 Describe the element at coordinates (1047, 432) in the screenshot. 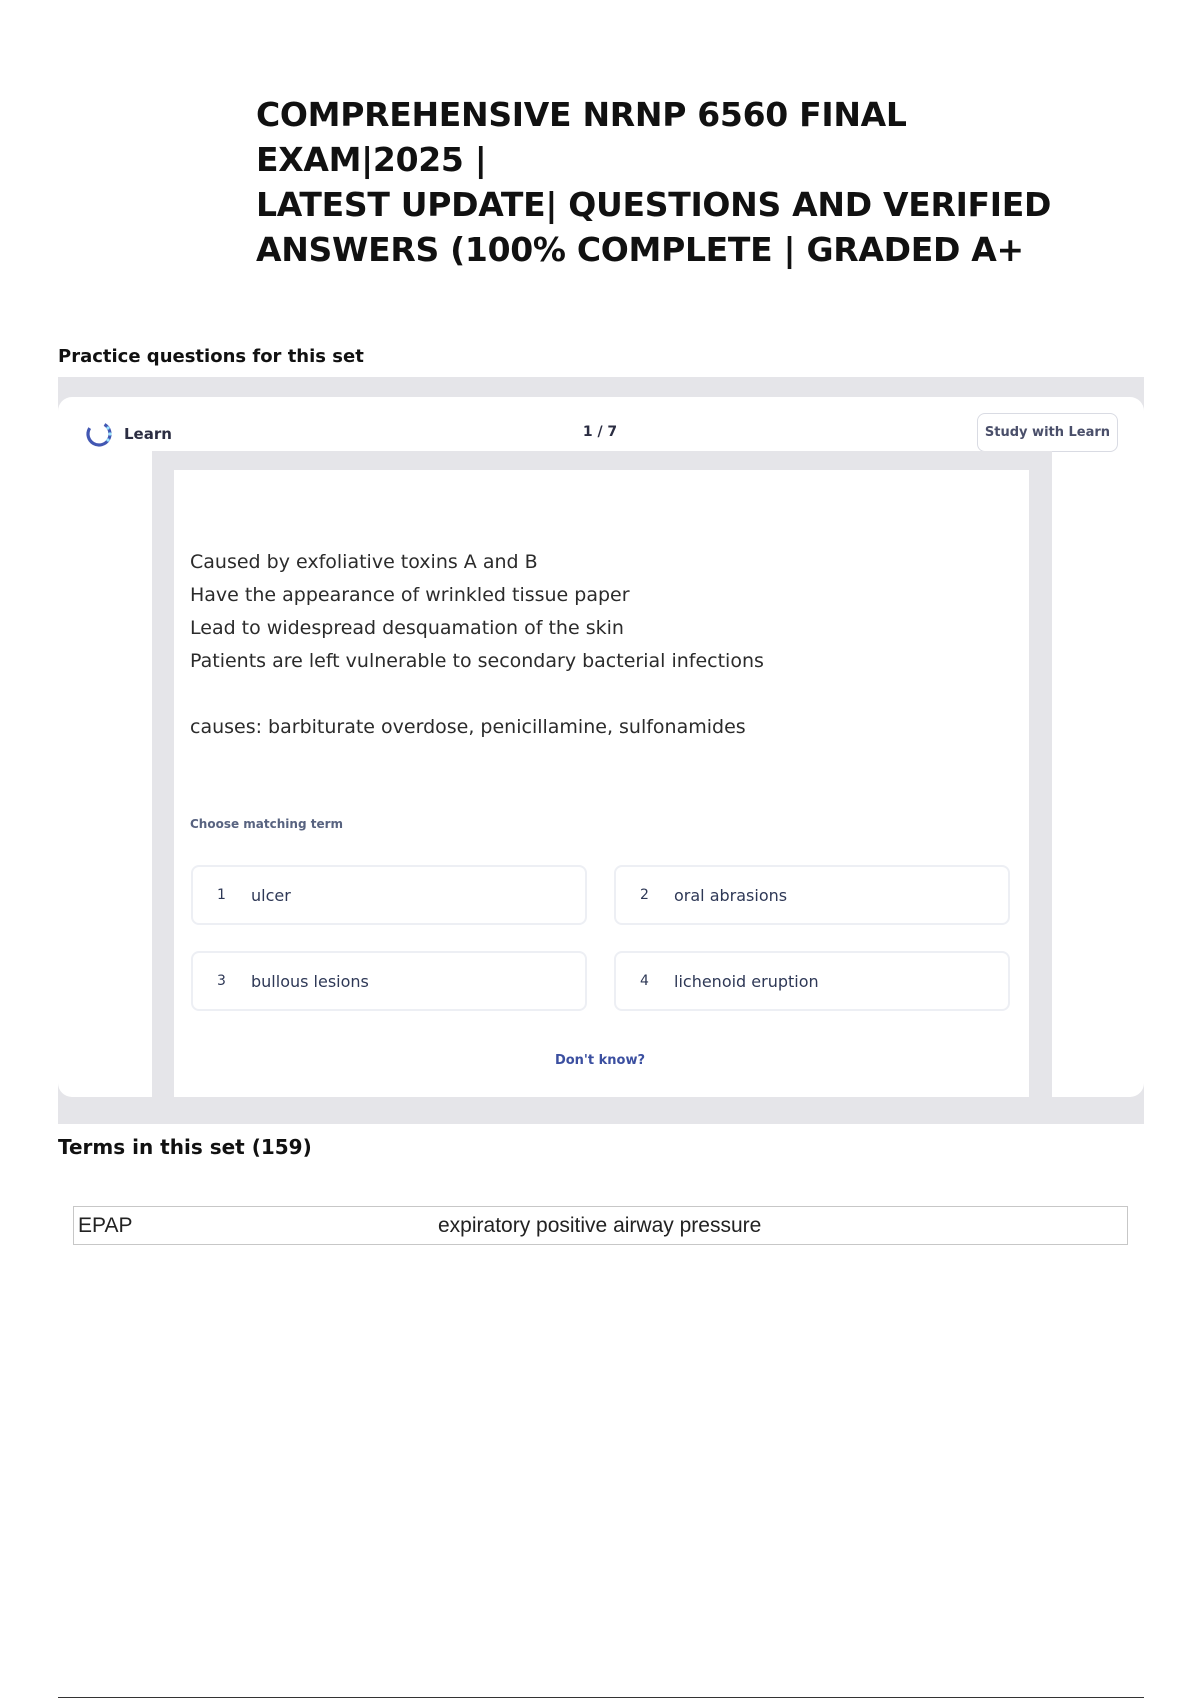

I see `study-with-learn-button: Study with Learn` at that location.